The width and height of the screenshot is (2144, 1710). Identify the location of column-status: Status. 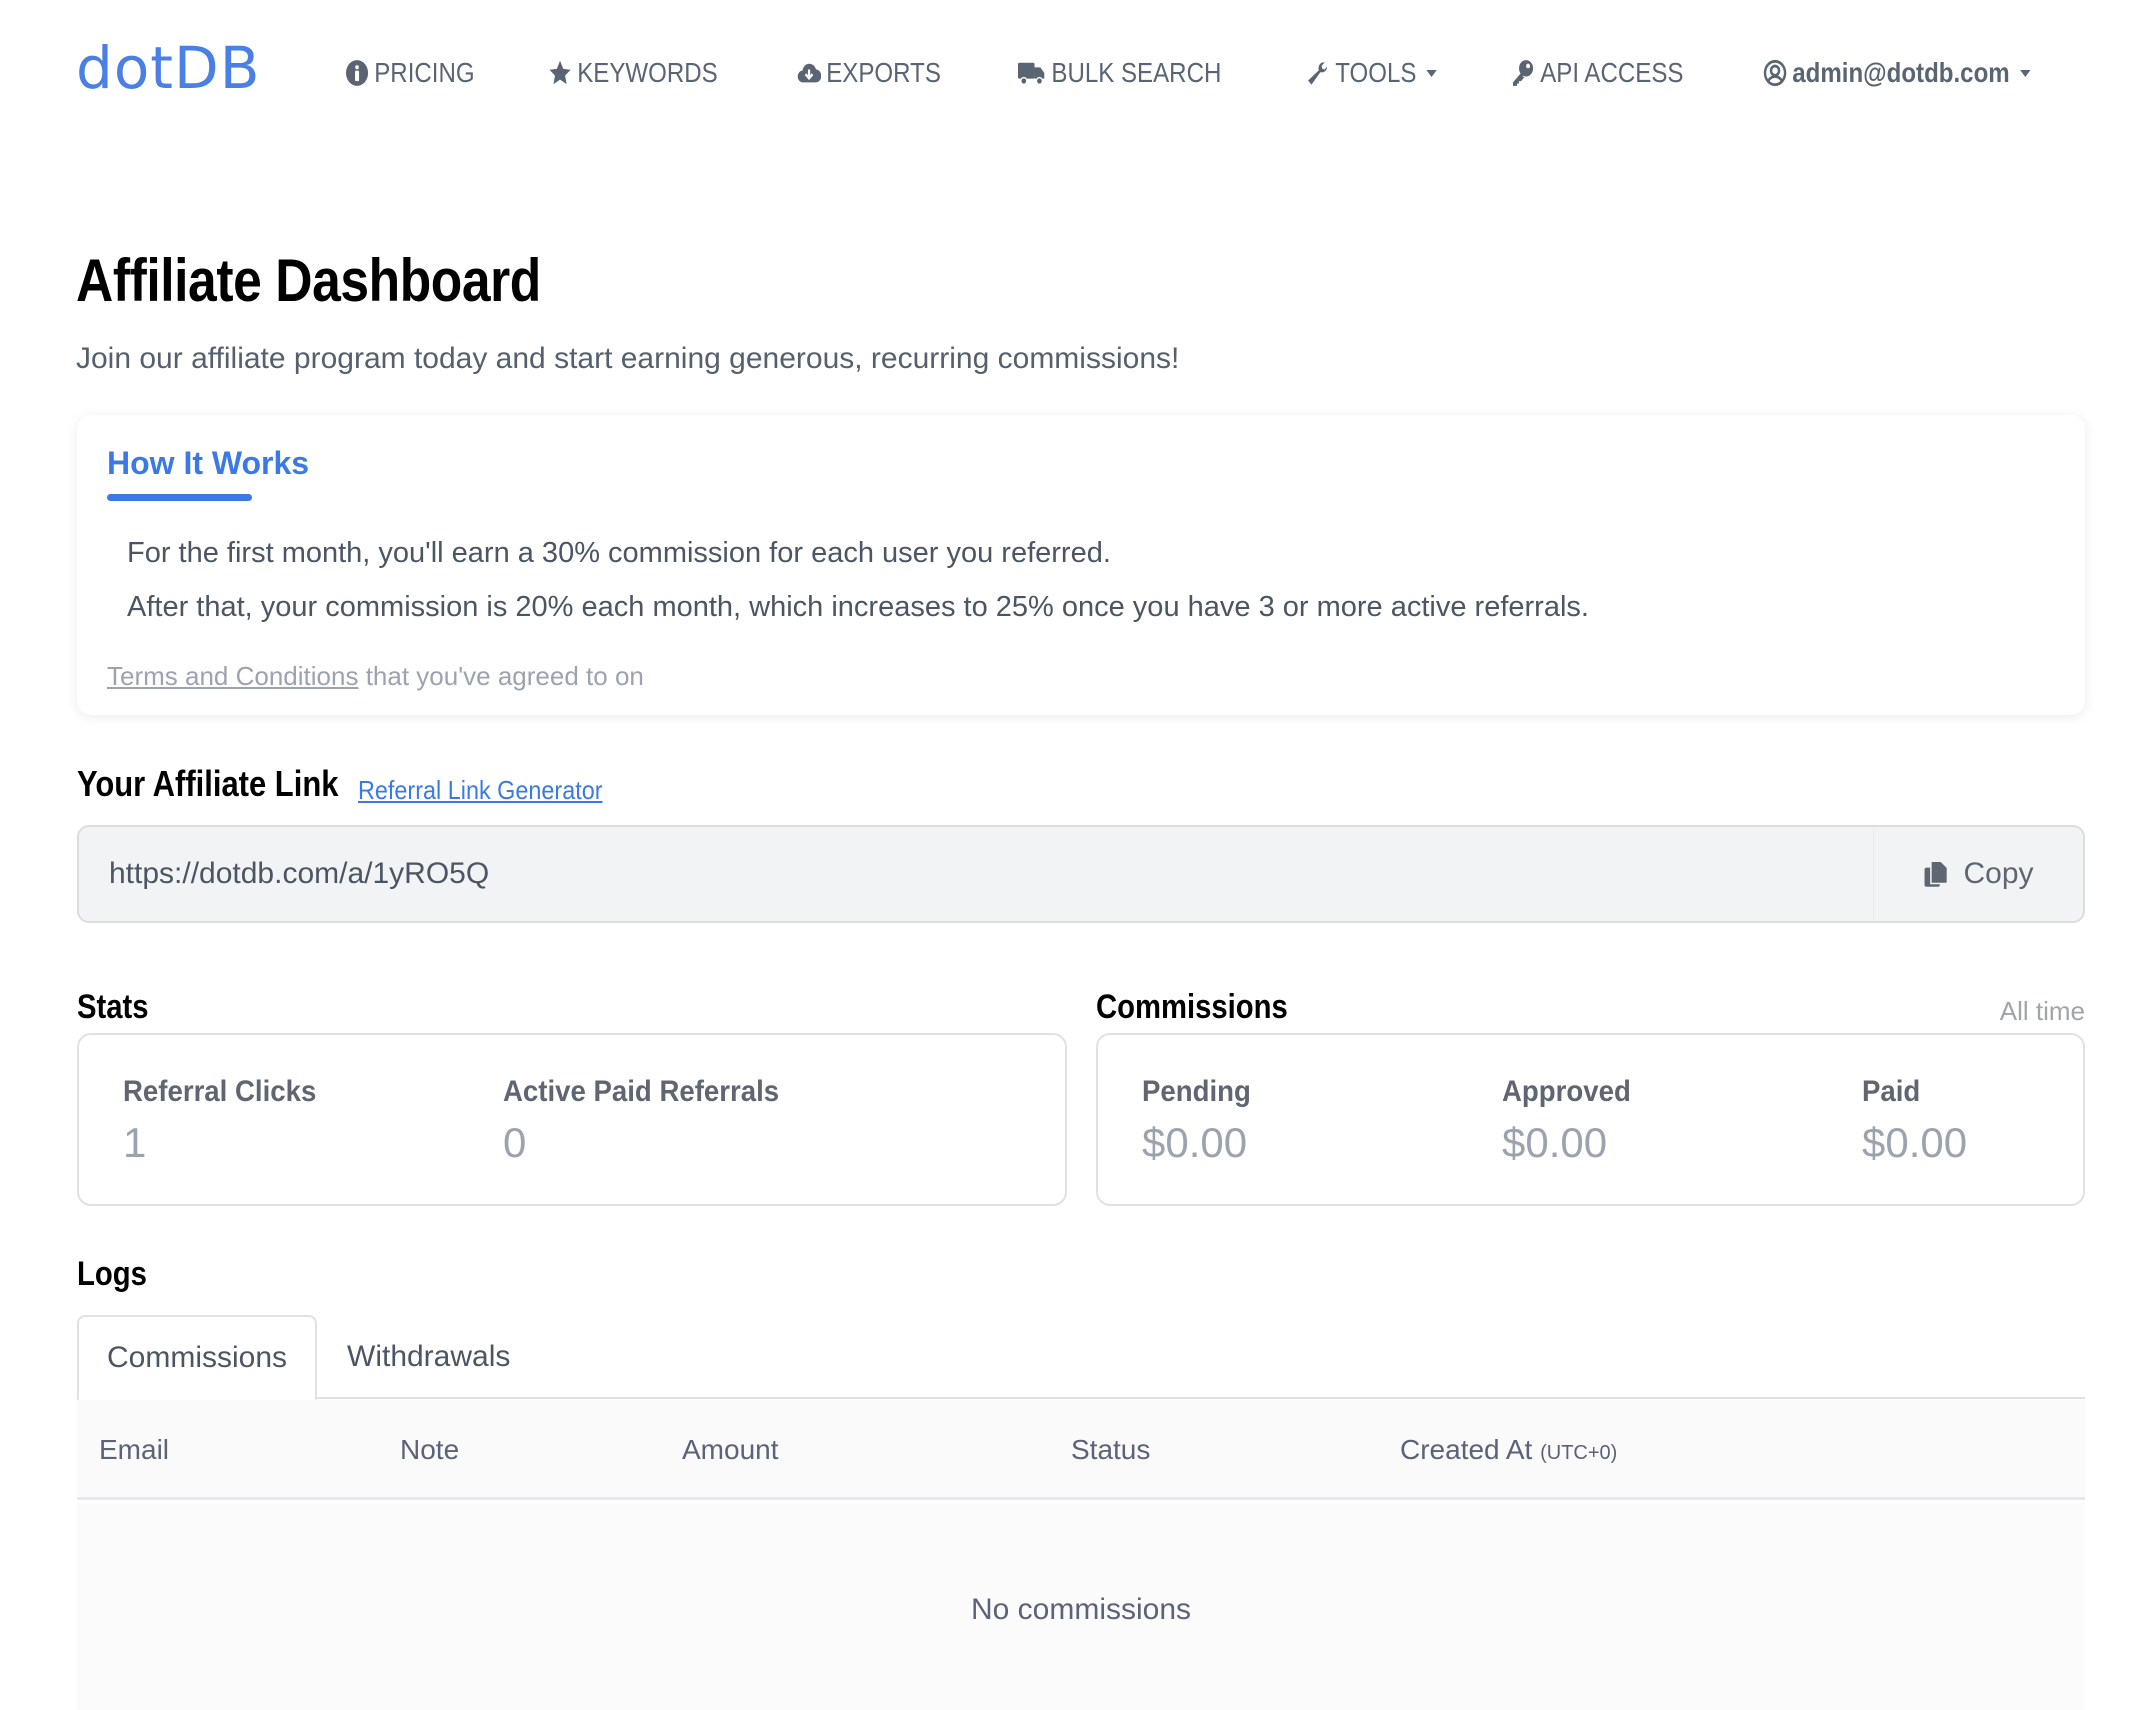
(1110, 1450).